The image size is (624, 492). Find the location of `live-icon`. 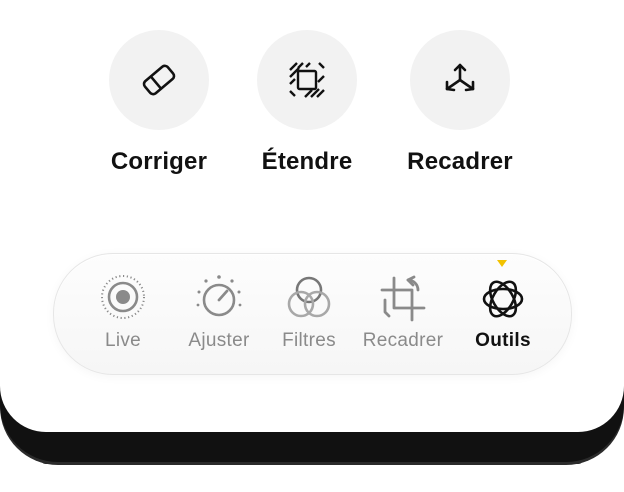

live-icon is located at coordinates (123, 297).